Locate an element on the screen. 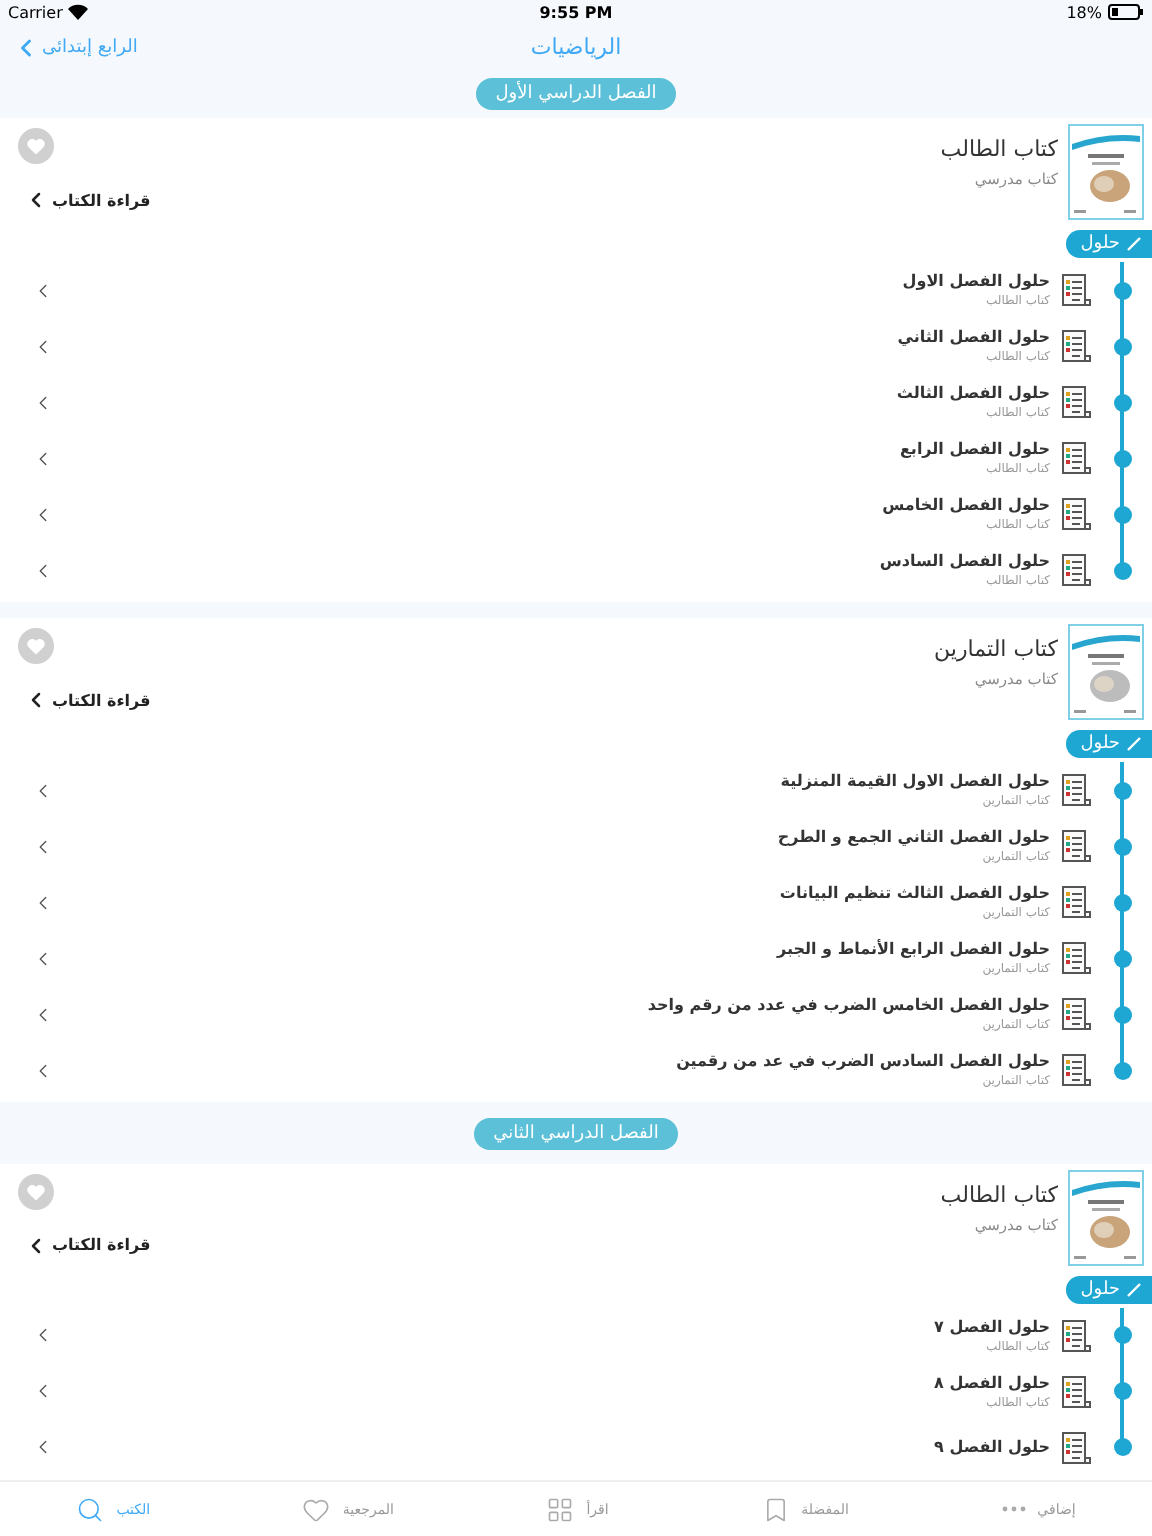  bookmark-icon is located at coordinates (775, 1509).